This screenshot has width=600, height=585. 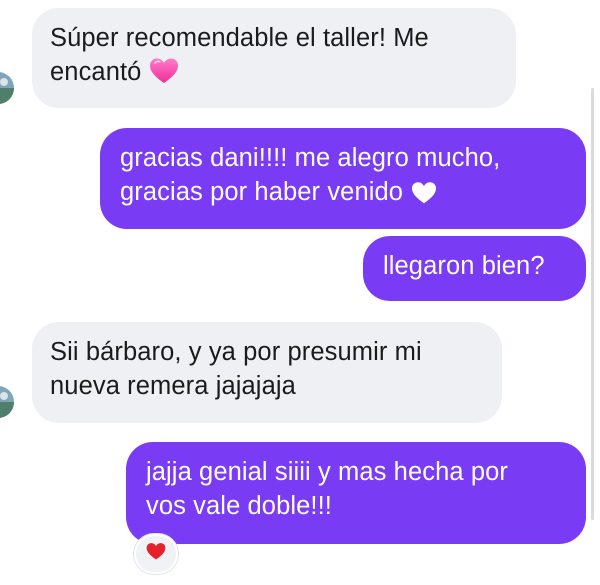 I want to click on message-text-line: vos vale doble!!!, so click(x=239, y=506).